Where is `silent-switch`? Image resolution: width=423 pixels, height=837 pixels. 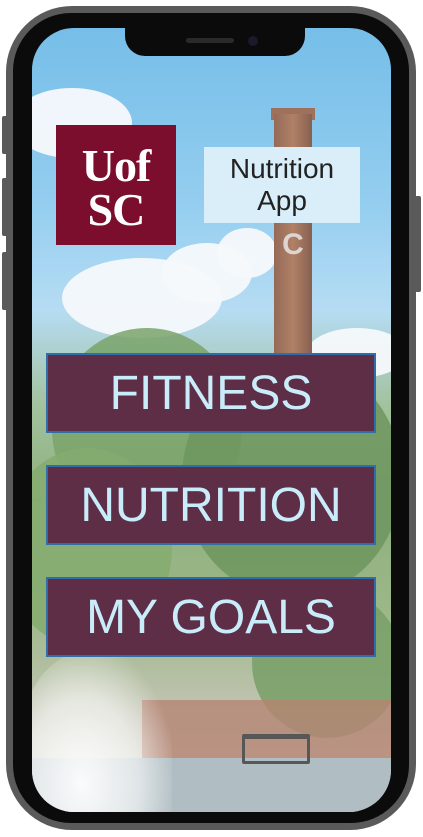
silent-switch is located at coordinates (5, 135).